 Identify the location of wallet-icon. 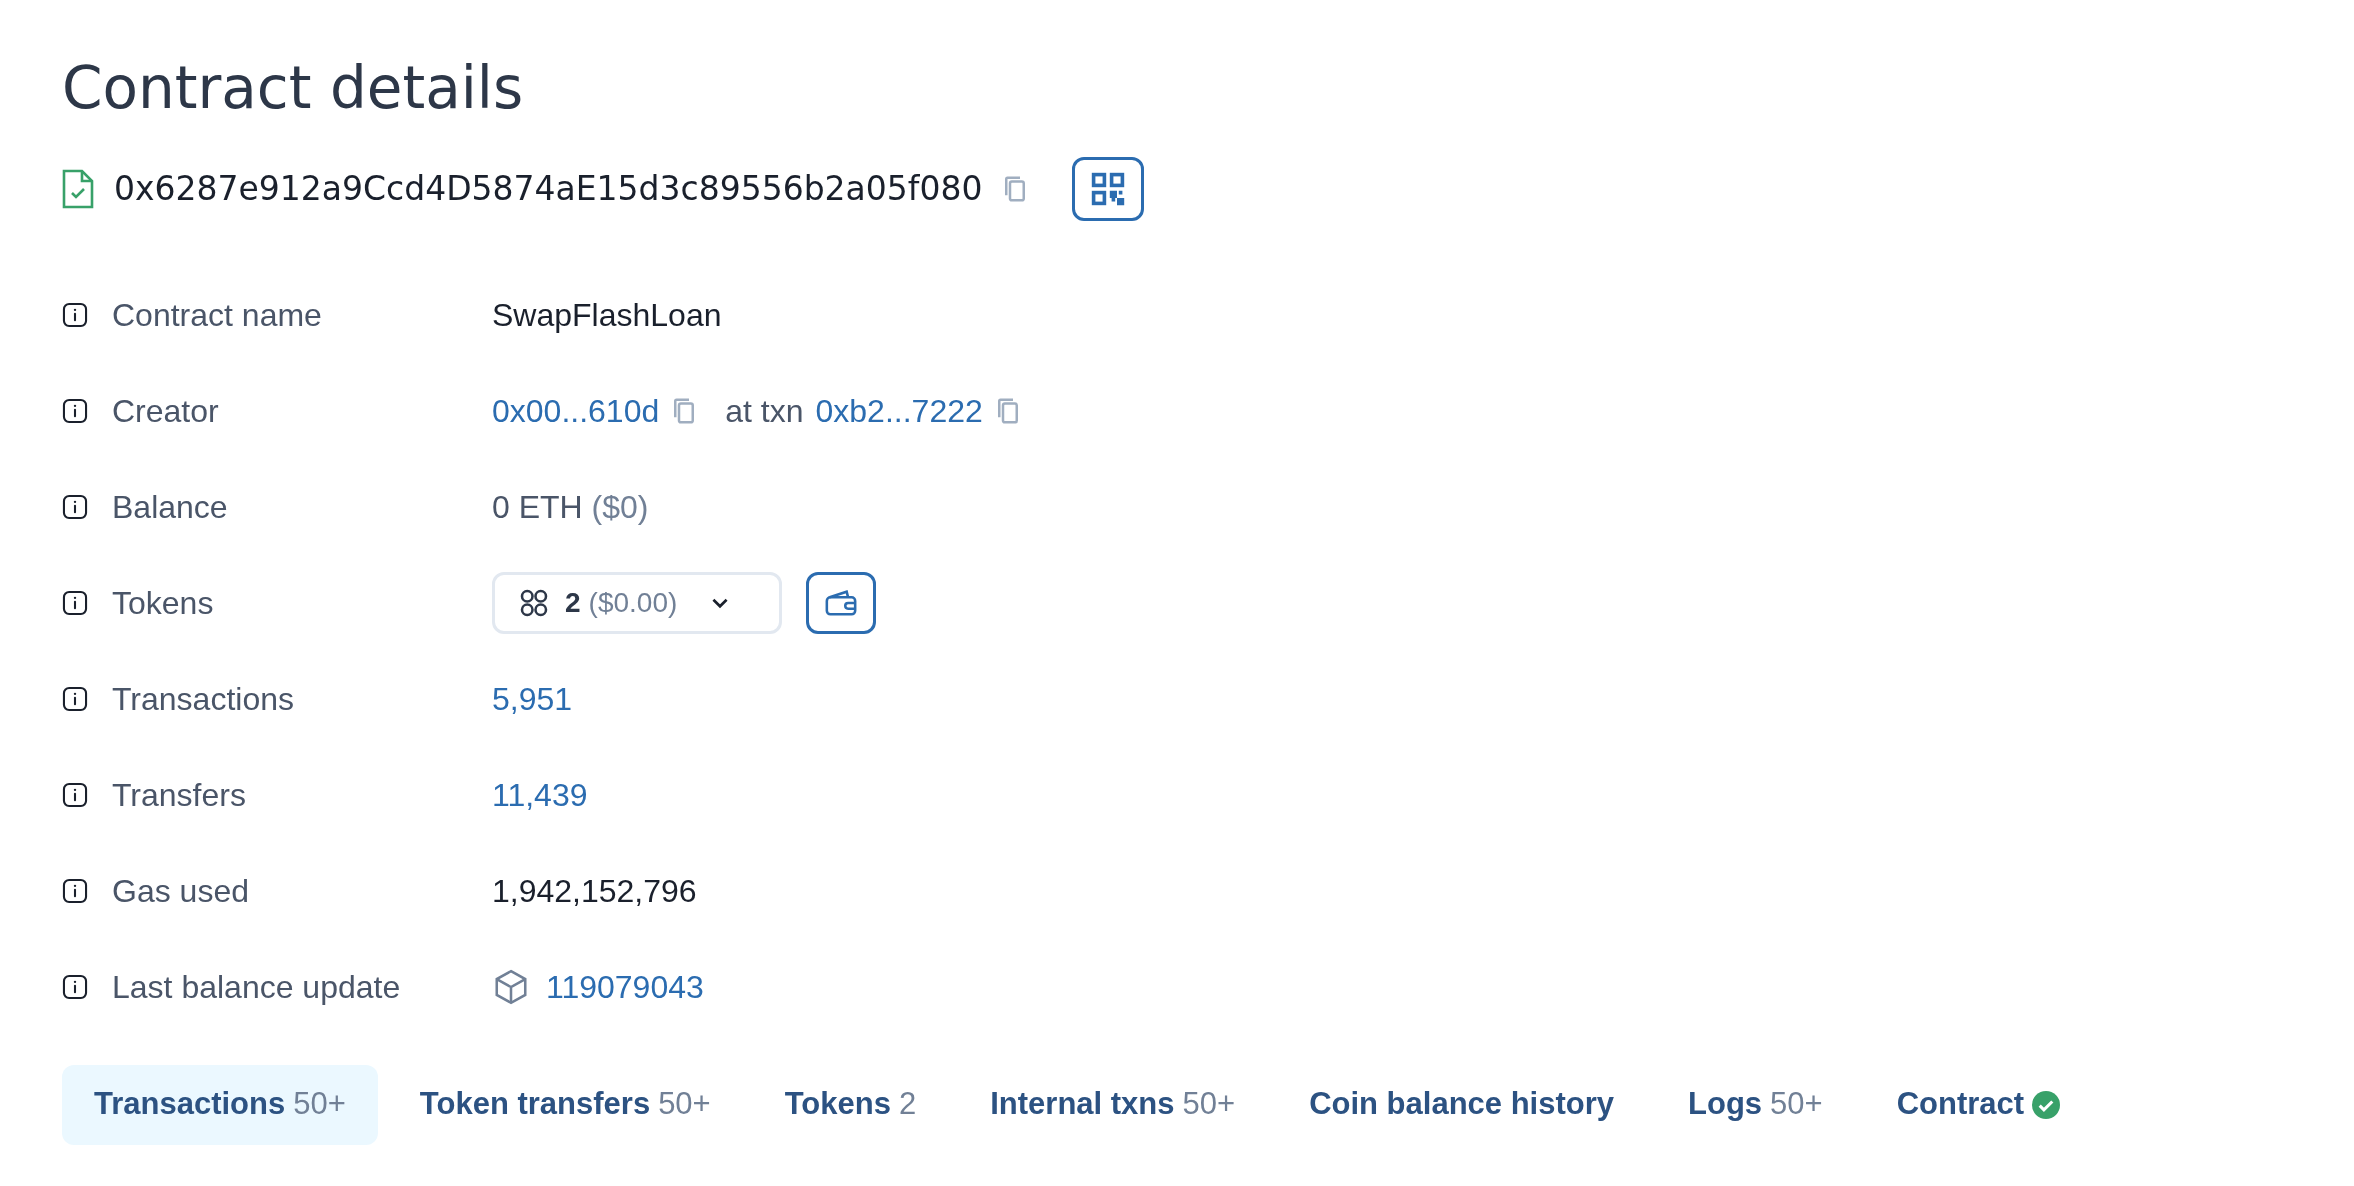
(841, 602).